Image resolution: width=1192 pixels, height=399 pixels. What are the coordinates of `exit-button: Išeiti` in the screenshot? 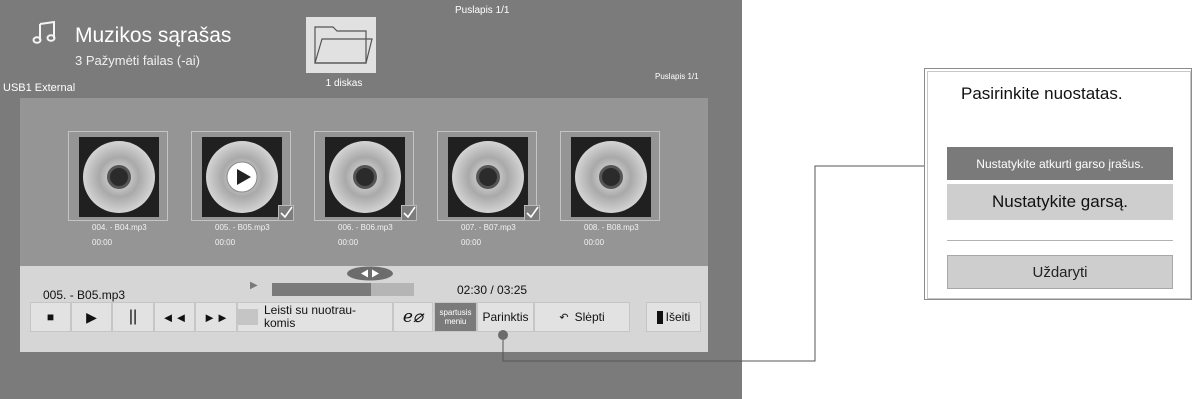 It's located at (673, 317).